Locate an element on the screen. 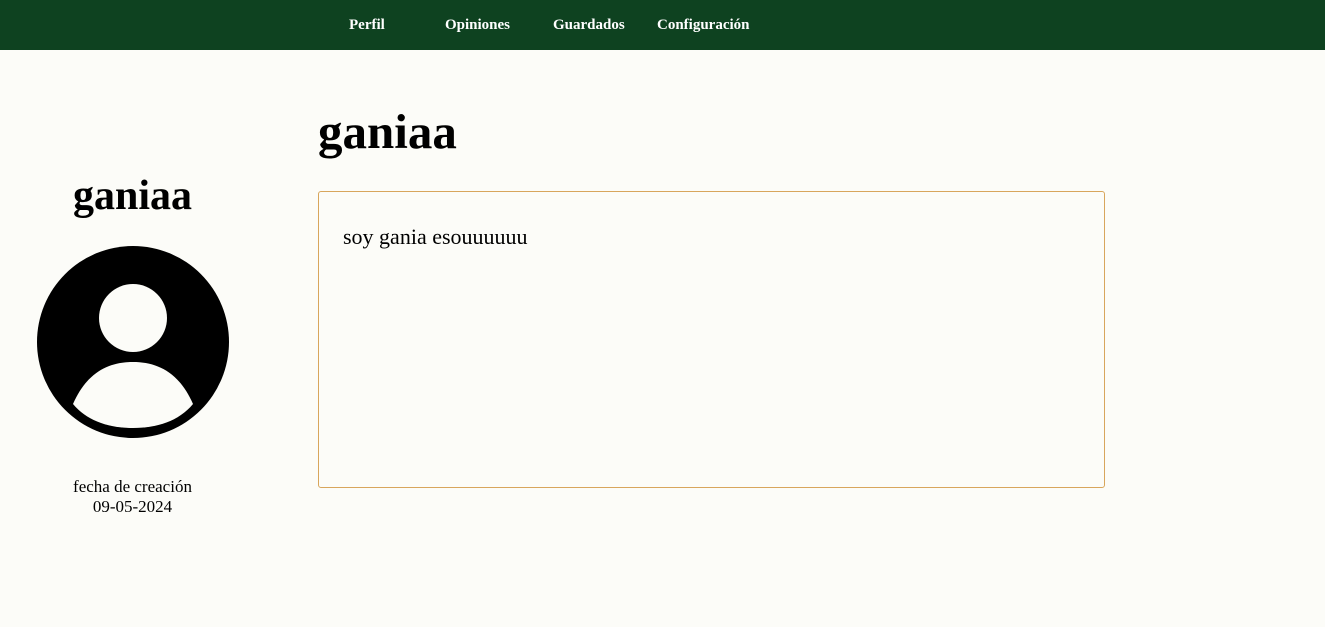 The image size is (1325, 627). creation-date-block: fecha de creación 09-05-2024 is located at coordinates (132, 497).